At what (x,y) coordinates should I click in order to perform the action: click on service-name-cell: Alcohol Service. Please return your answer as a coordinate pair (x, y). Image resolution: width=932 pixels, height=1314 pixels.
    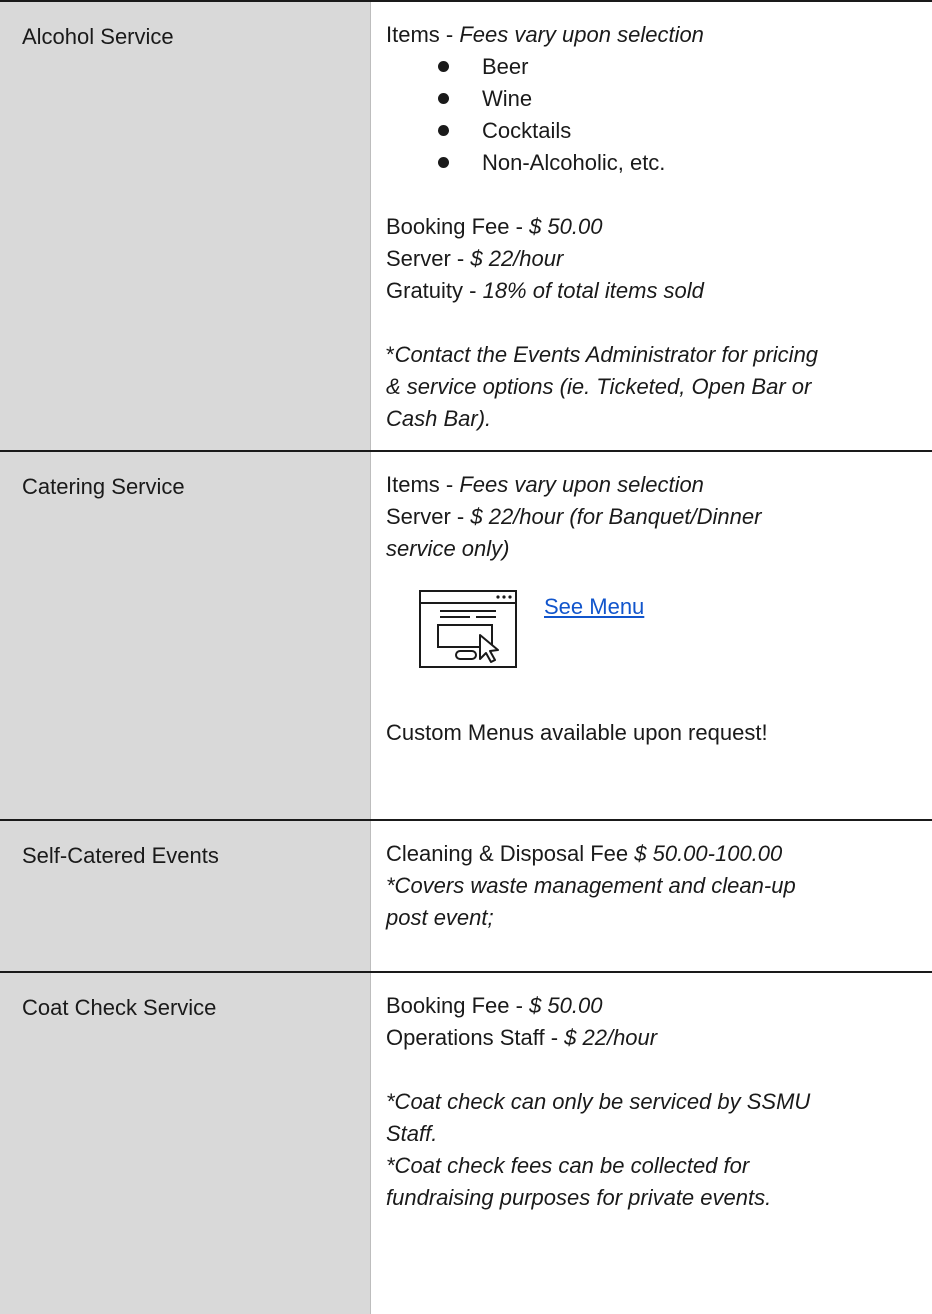
    Looking at the image, I should click on (185, 226).